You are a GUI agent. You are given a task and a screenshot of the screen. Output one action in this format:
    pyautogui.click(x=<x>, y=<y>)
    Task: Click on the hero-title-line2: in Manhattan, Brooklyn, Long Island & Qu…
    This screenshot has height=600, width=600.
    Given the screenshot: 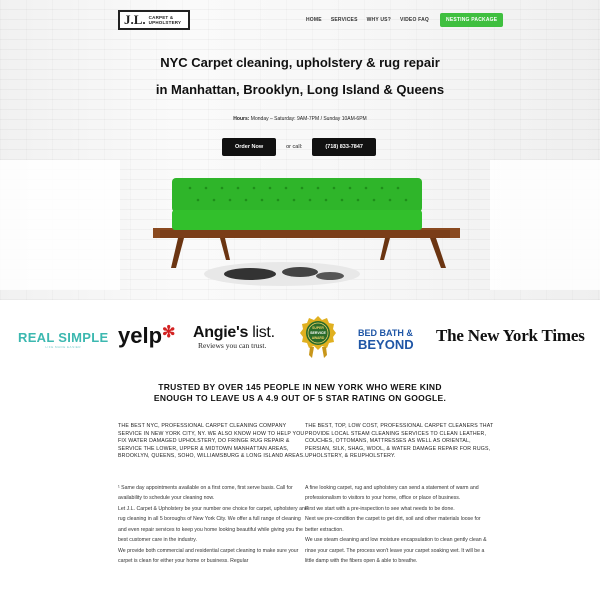 What is the action you would take?
    pyautogui.click(x=300, y=89)
    